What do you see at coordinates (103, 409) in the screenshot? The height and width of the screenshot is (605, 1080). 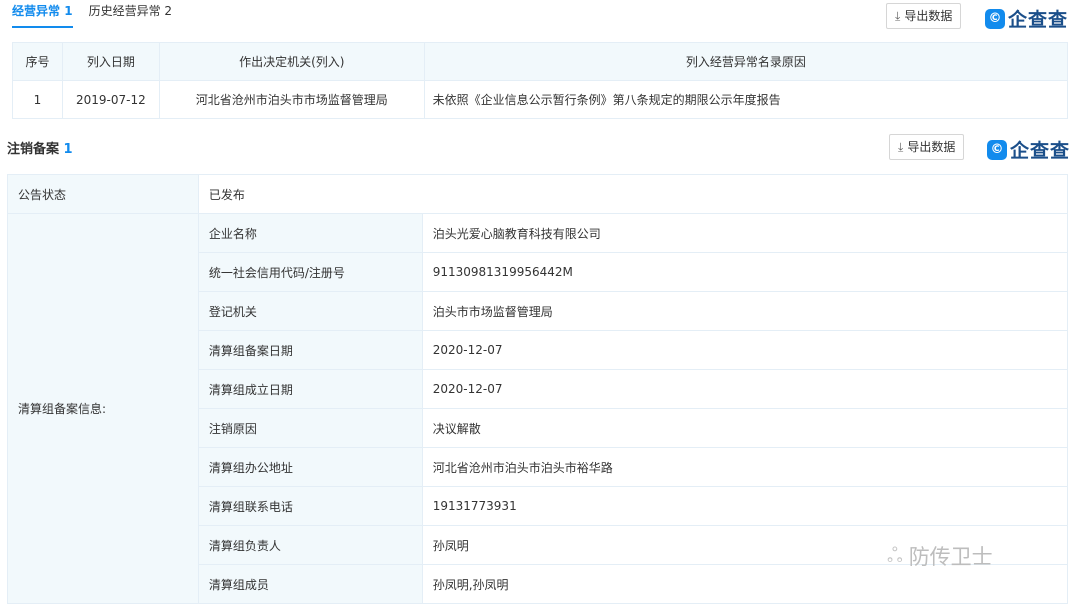 I see `group-label: 清算组备案信息:` at bounding box center [103, 409].